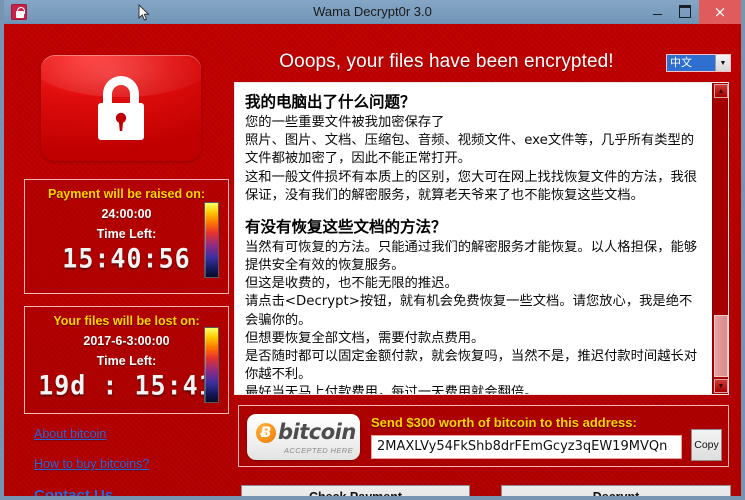 This screenshot has height=500, width=745. What do you see at coordinates (19, 11) in the screenshot?
I see `padlock-app-icon` at bounding box center [19, 11].